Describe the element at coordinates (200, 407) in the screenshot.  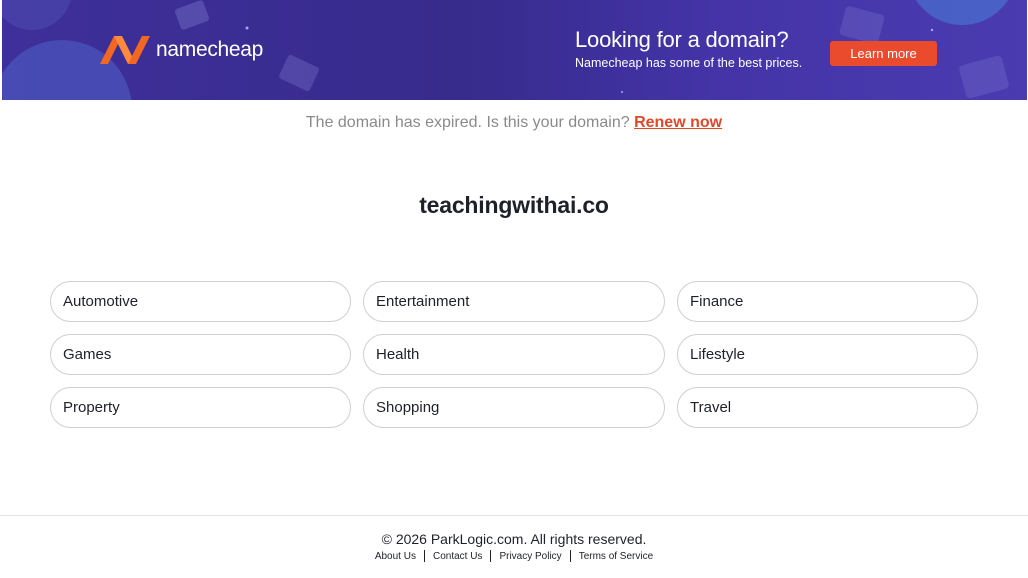
I see `category-property: Property` at that location.